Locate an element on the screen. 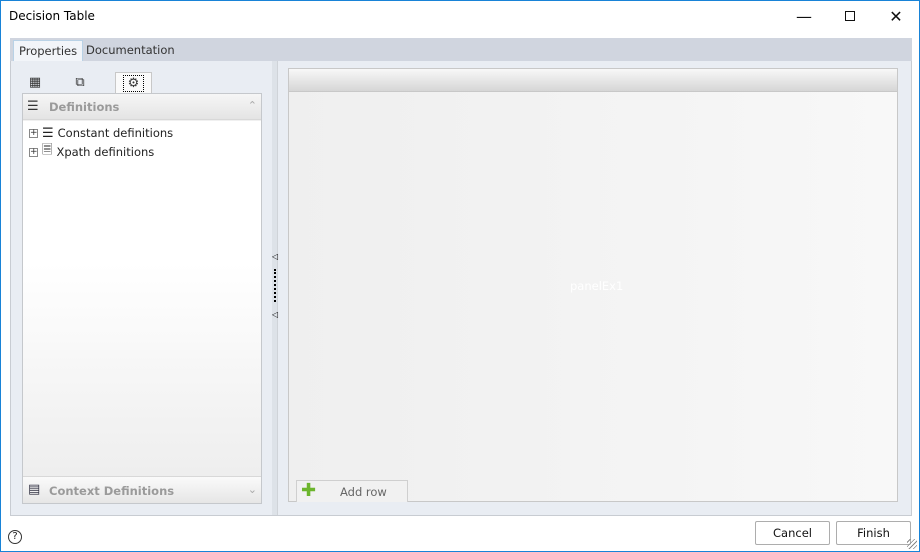 The width and height of the screenshot is (920, 552). splitter-handle: ◁ ◁ is located at coordinates (275, 288).